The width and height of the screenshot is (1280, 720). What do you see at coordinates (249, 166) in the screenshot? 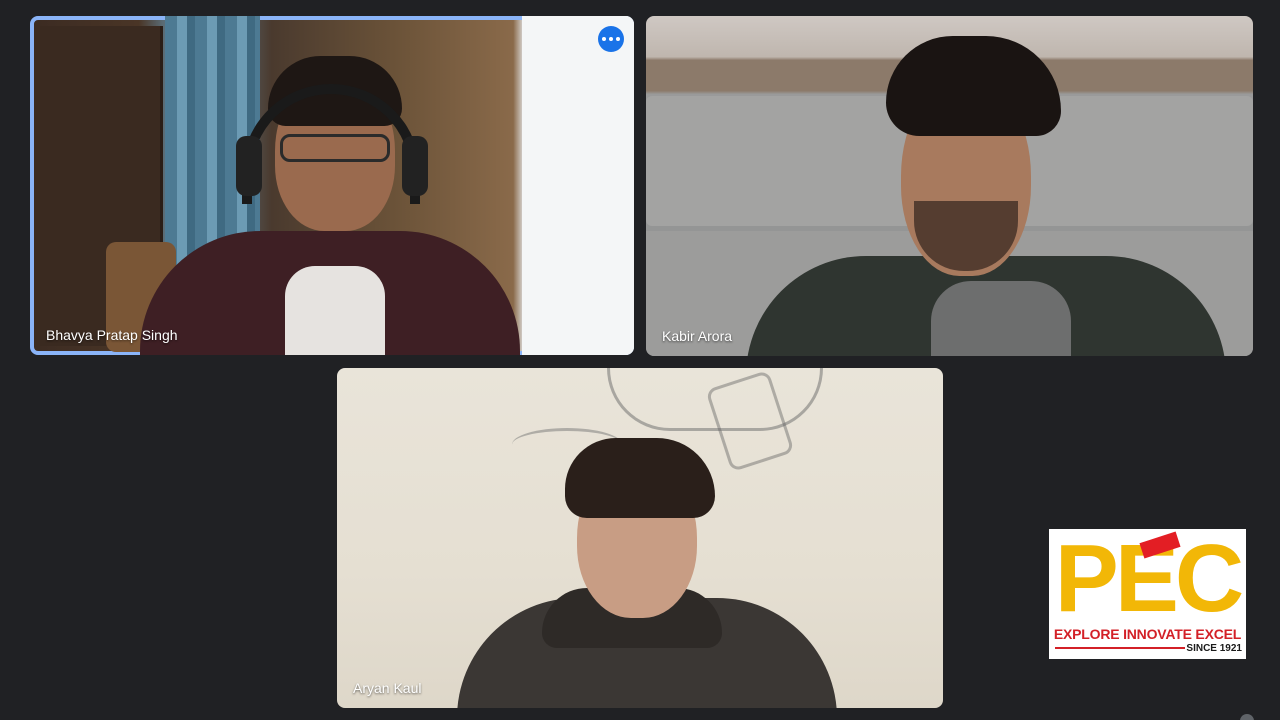
I see `headset-cup-left` at bounding box center [249, 166].